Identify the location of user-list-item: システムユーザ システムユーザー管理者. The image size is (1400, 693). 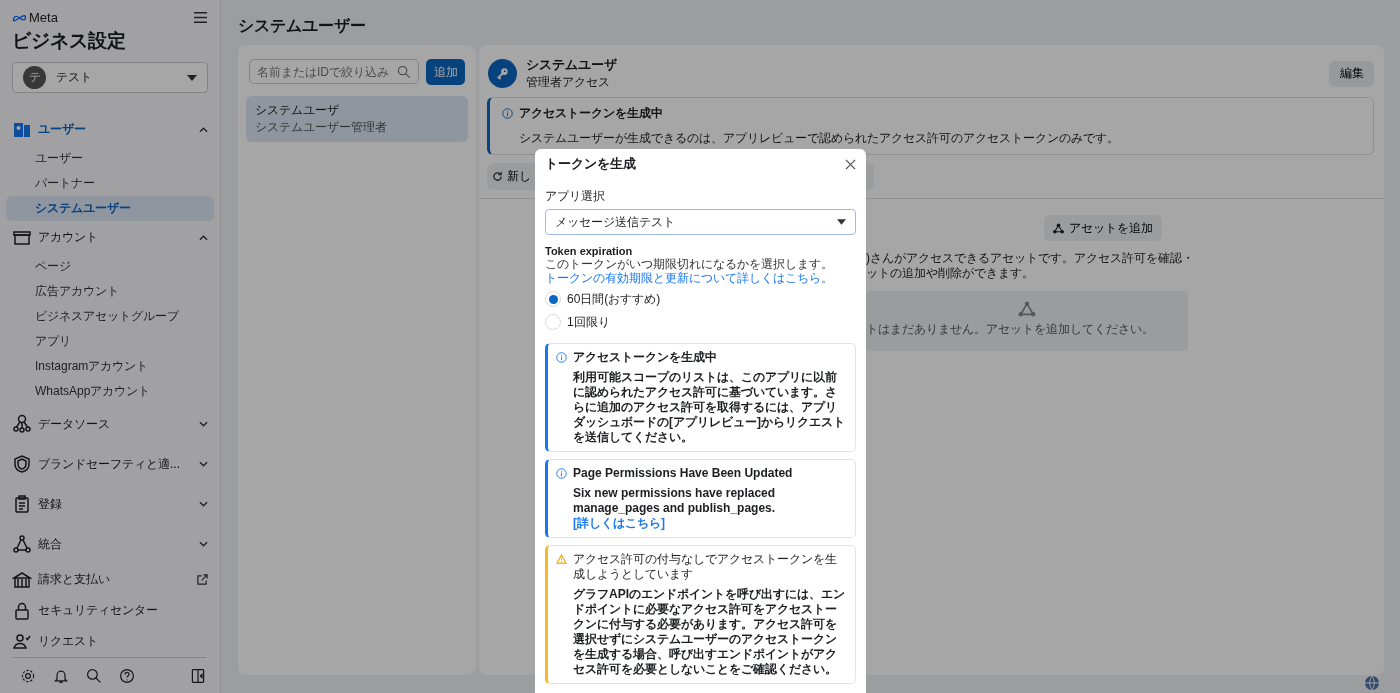
(357, 119).